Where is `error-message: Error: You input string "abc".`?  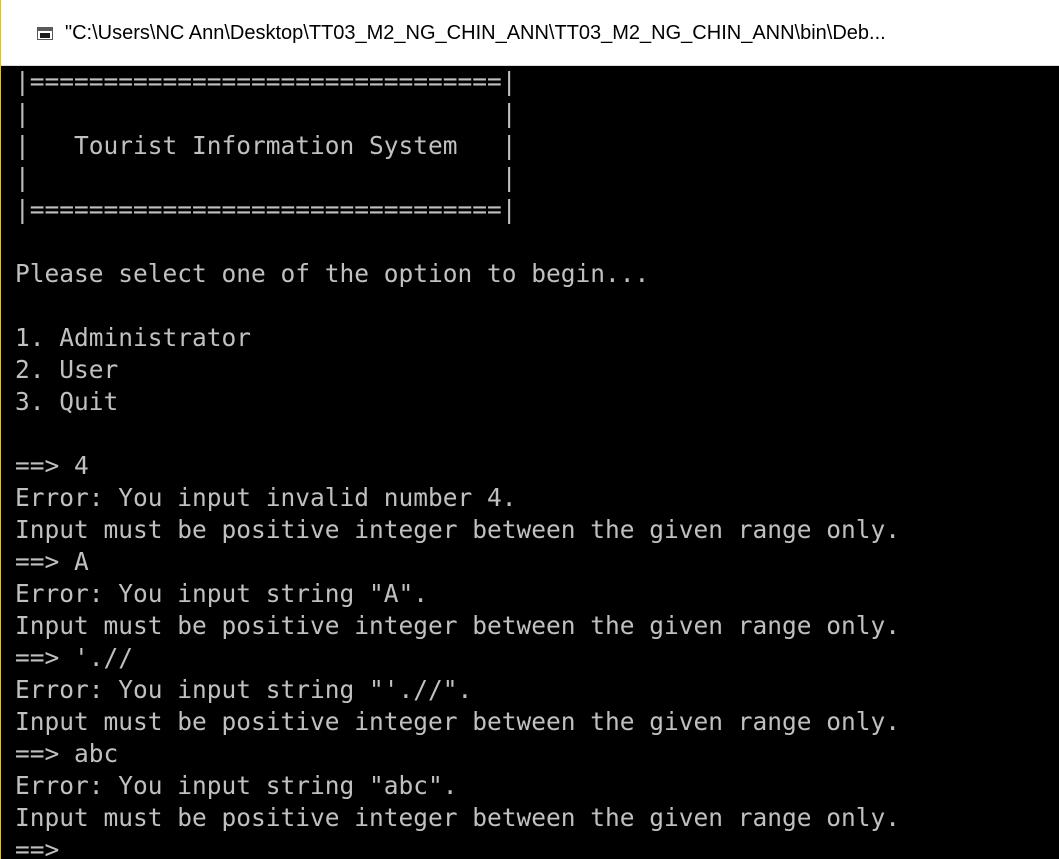 error-message: Error: You input string "abc". is located at coordinates (236, 785).